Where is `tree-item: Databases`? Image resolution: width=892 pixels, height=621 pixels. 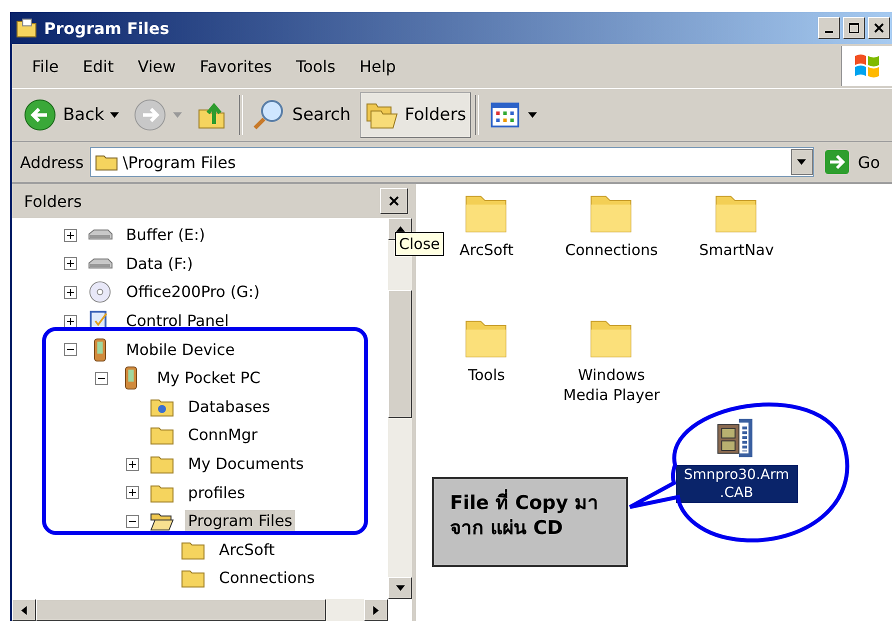
tree-item: Databases is located at coordinates (229, 407).